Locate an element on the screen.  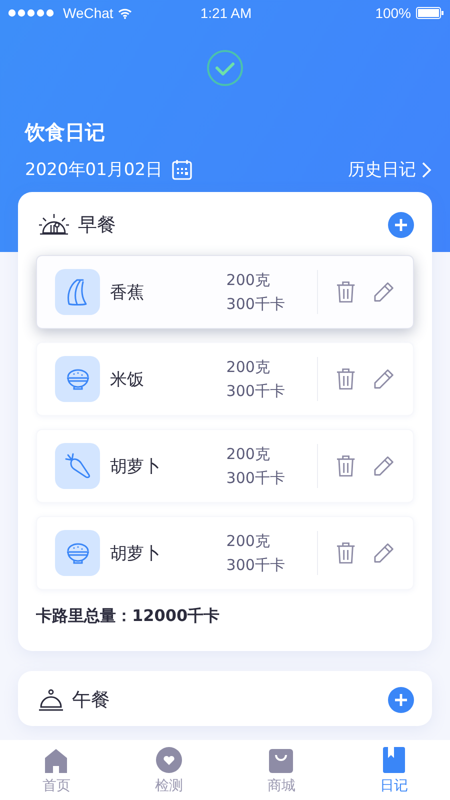
page-title: 饮食日记 is located at coordinates (65, 132).